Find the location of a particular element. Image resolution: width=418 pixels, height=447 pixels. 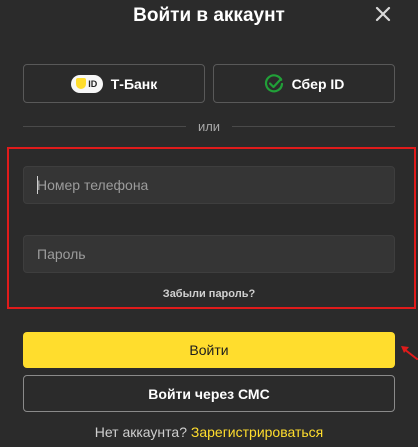

phone-input is located at coordinates (209, 185).